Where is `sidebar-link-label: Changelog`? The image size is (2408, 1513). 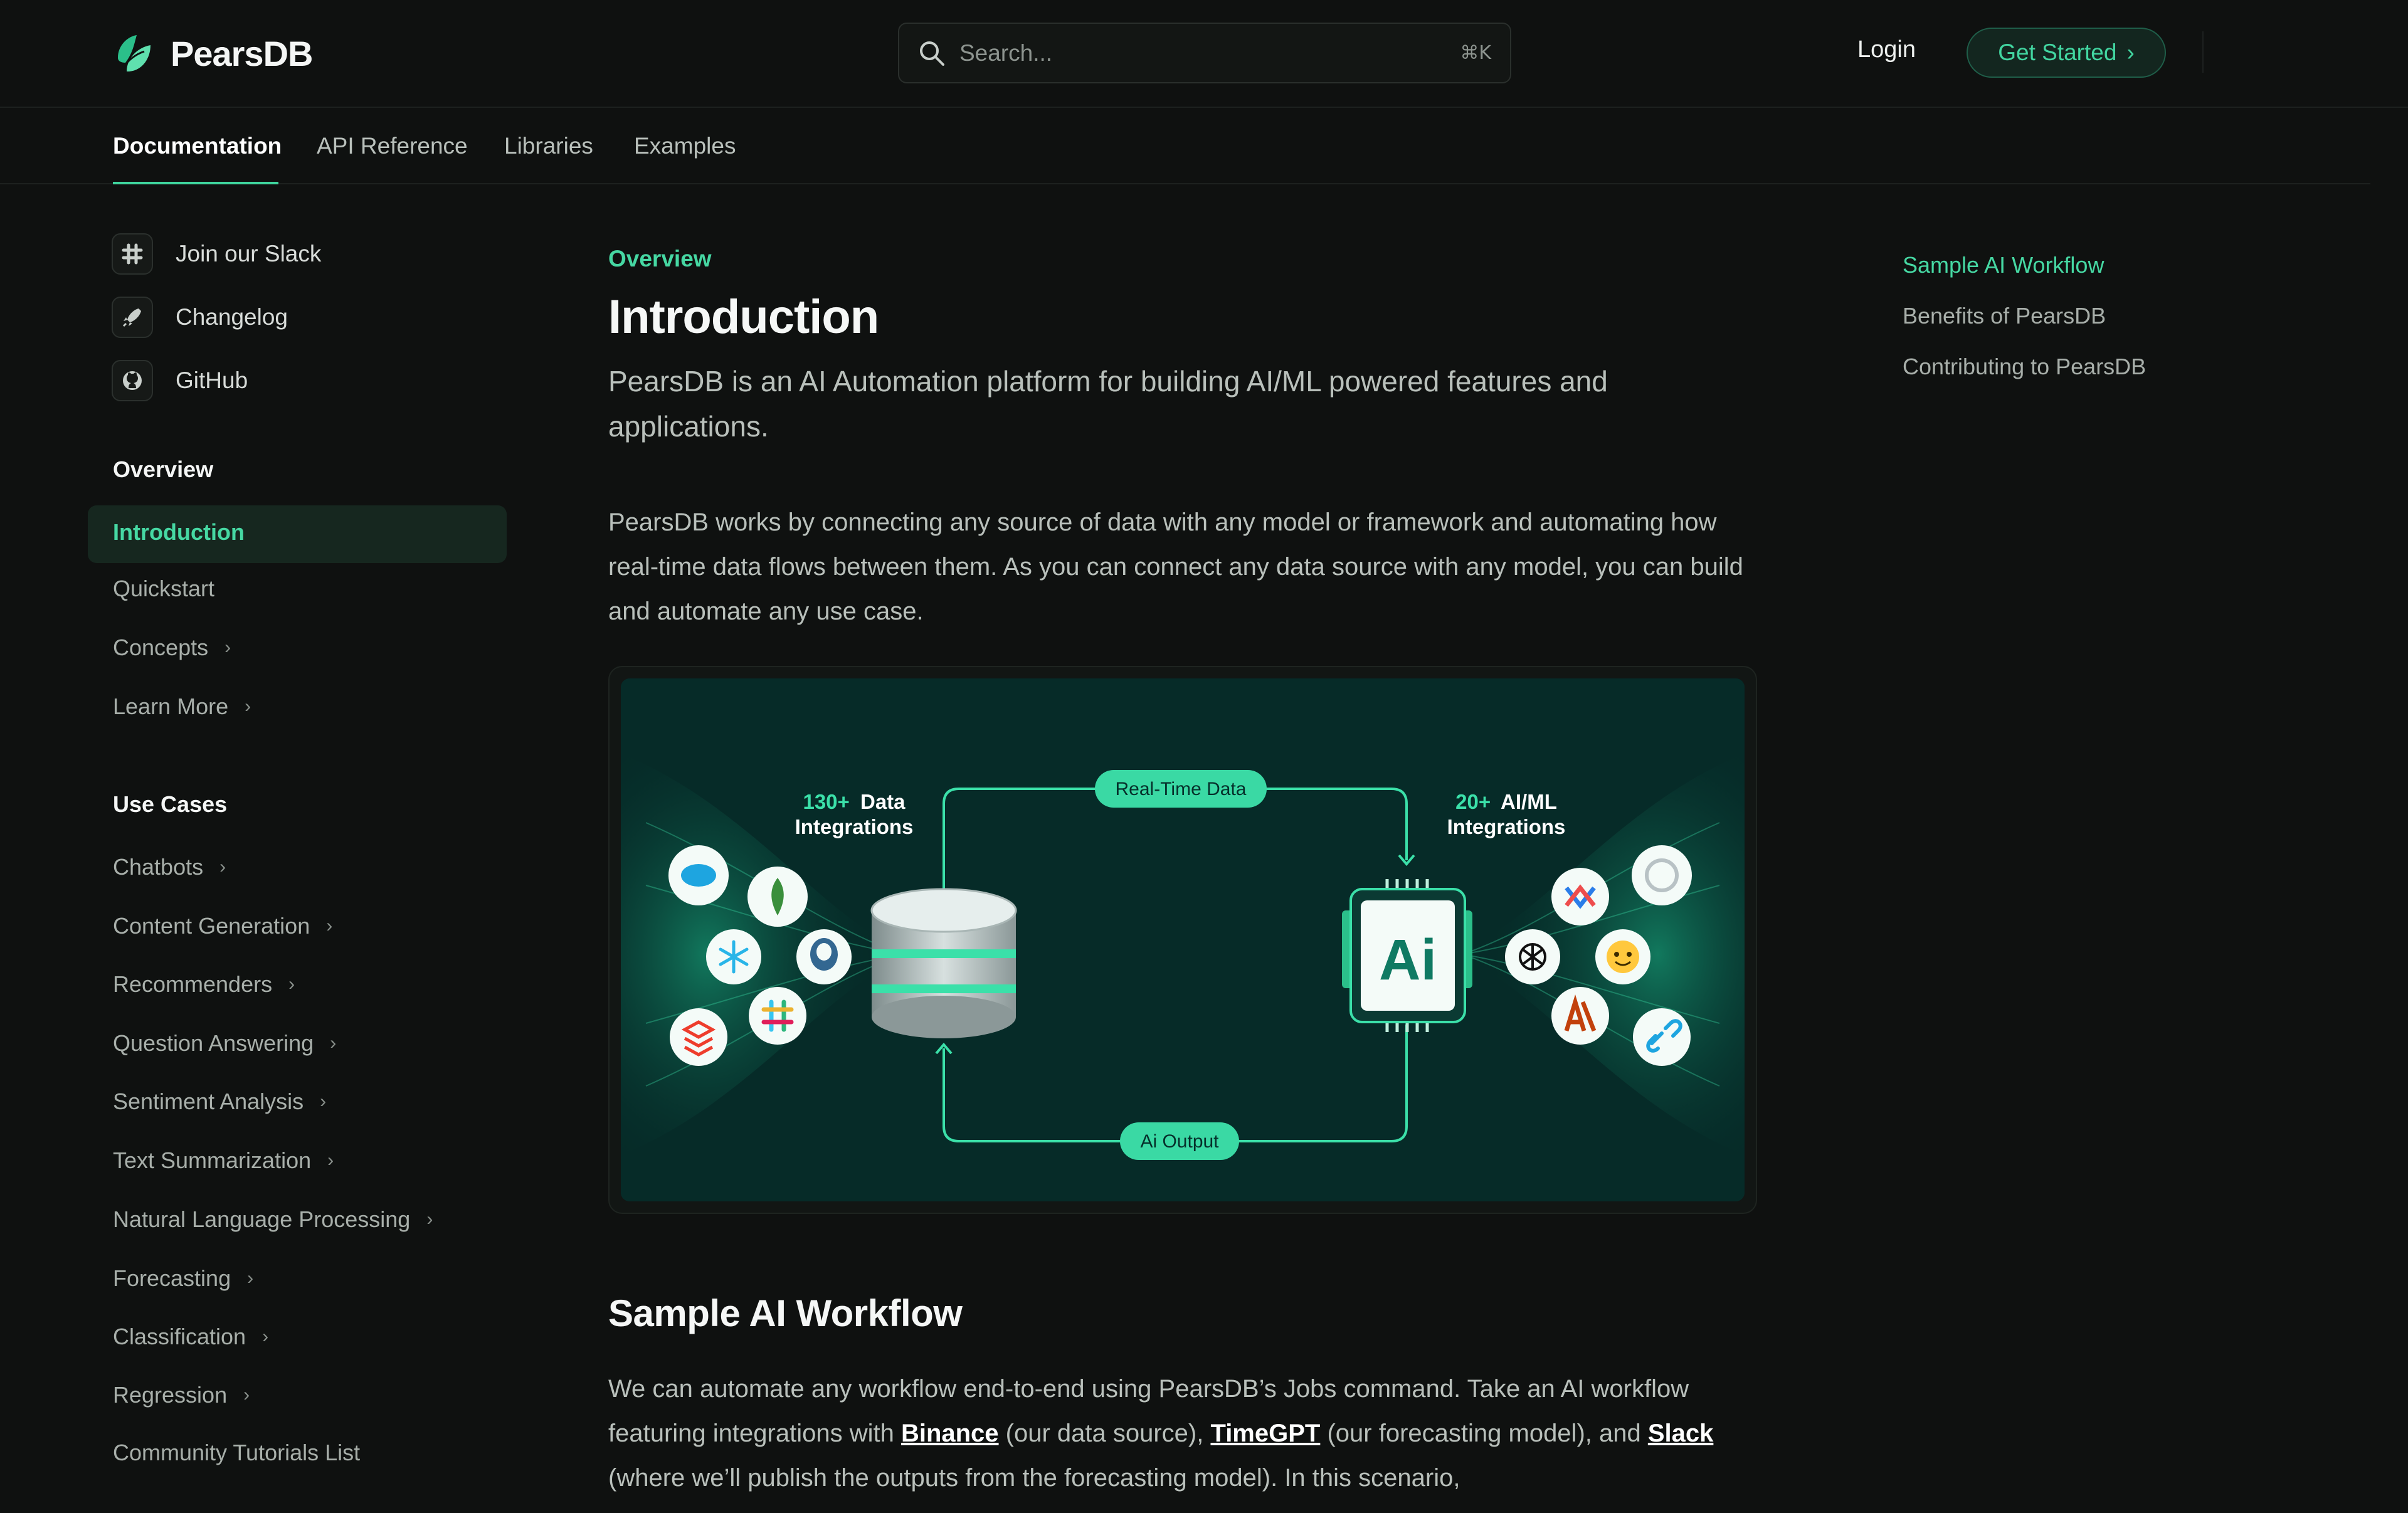 sidebar-link-label: Changelog is located at coordinates (232, 317).